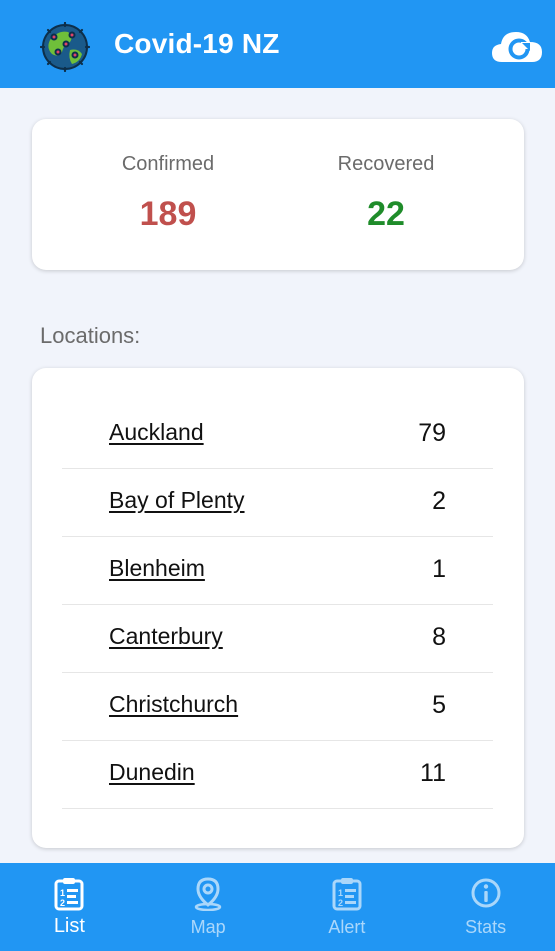 This screenshot has height=951, width=555. I want to click on location-name: Dunedin, so click(152, 772).